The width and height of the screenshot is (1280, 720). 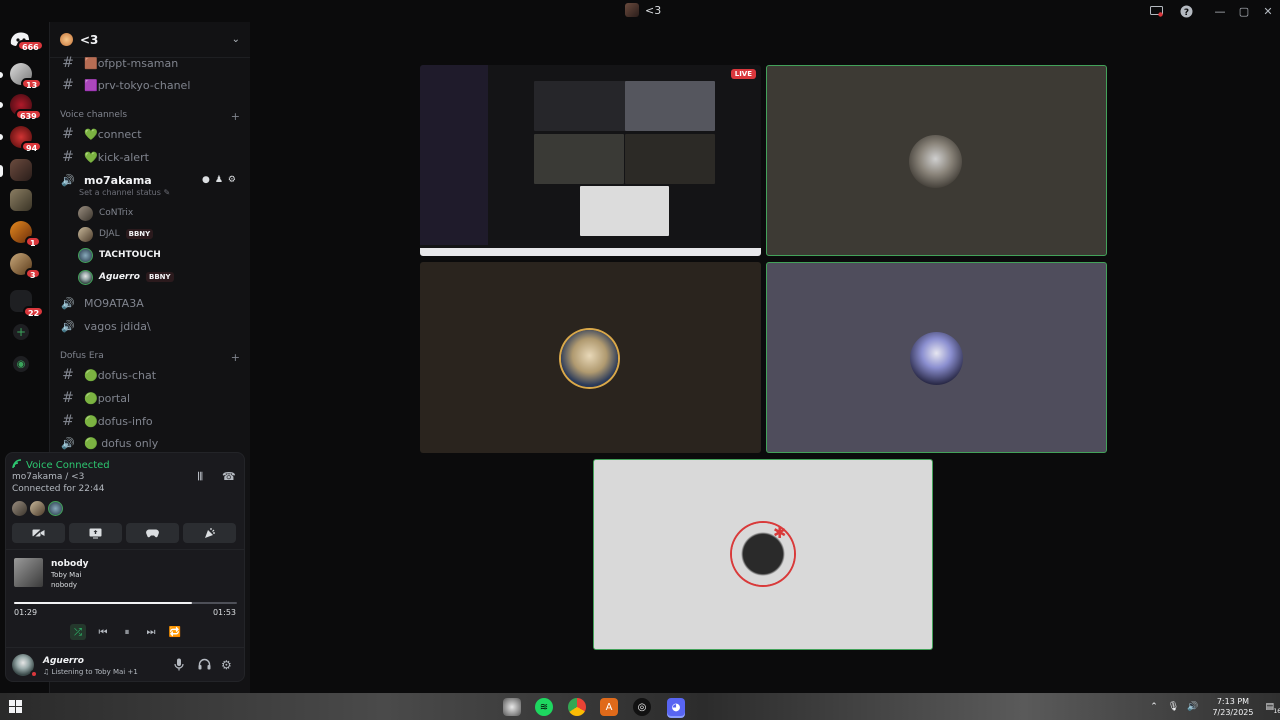 What do you see at coordinates (21, 200) in the screenshot?
I see `server-icon` at bounding box center [21, 200].